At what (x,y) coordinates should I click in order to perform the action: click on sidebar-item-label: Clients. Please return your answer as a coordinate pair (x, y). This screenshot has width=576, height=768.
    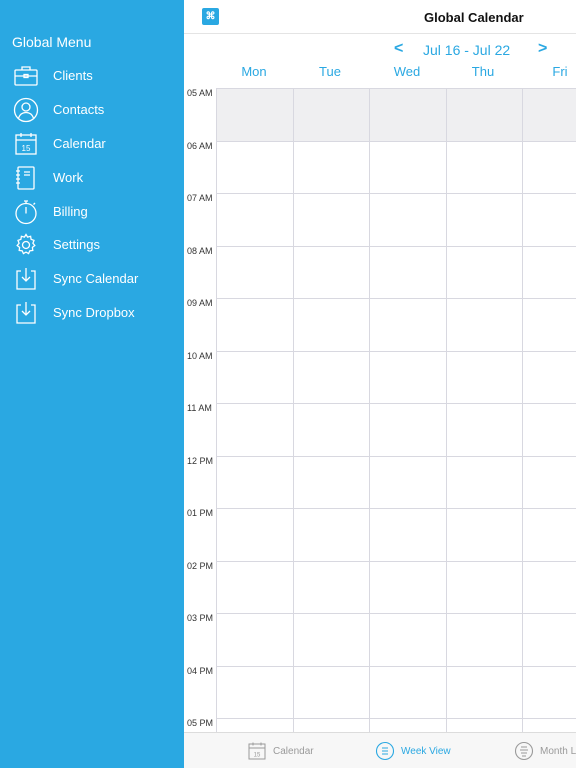
    Looking at the image, I should click on (73, 75).